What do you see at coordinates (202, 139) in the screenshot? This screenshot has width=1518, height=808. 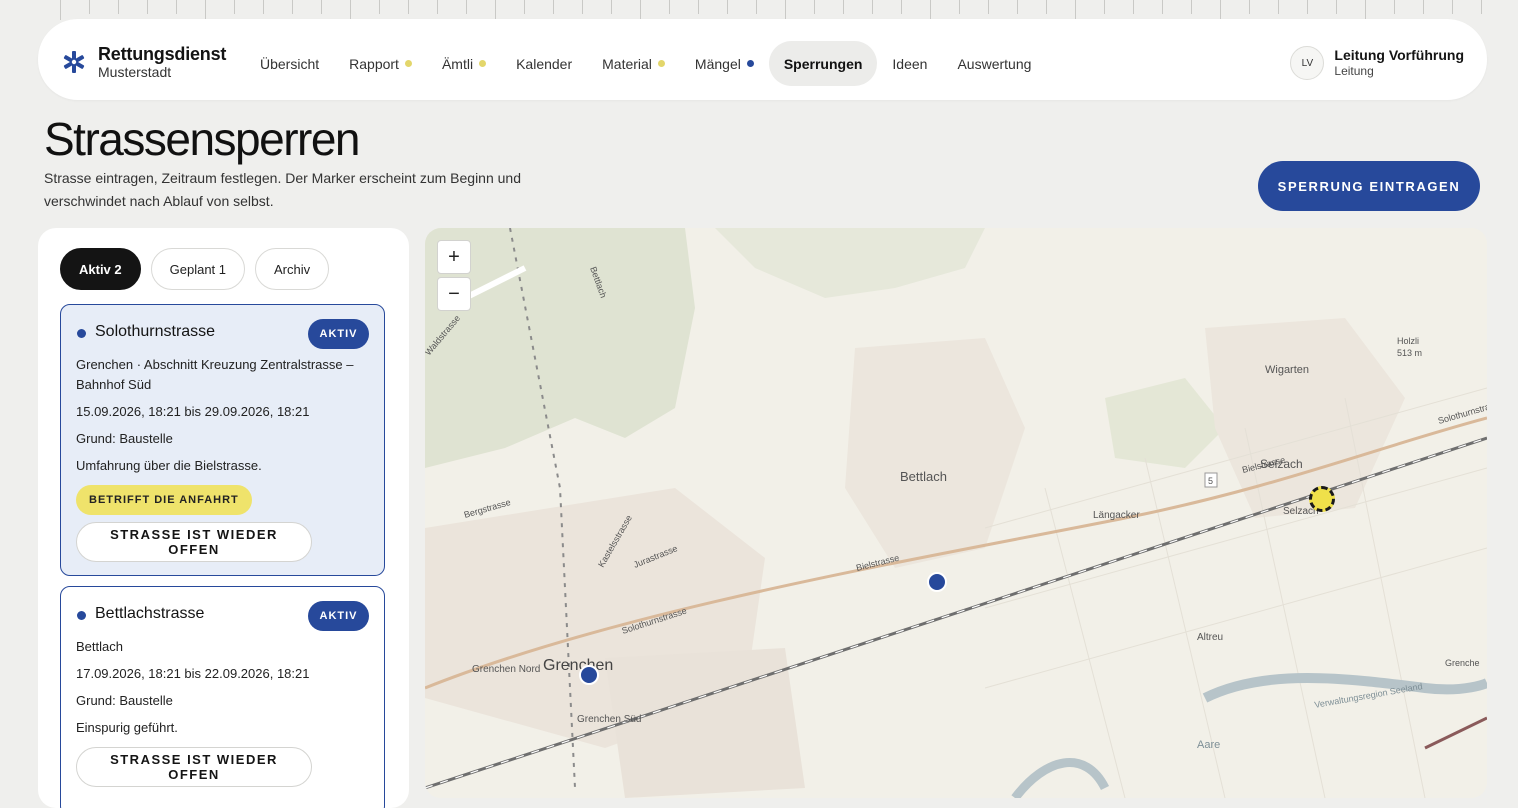 I see `page-title: Strassensperren` at bounding box center [202, 139].